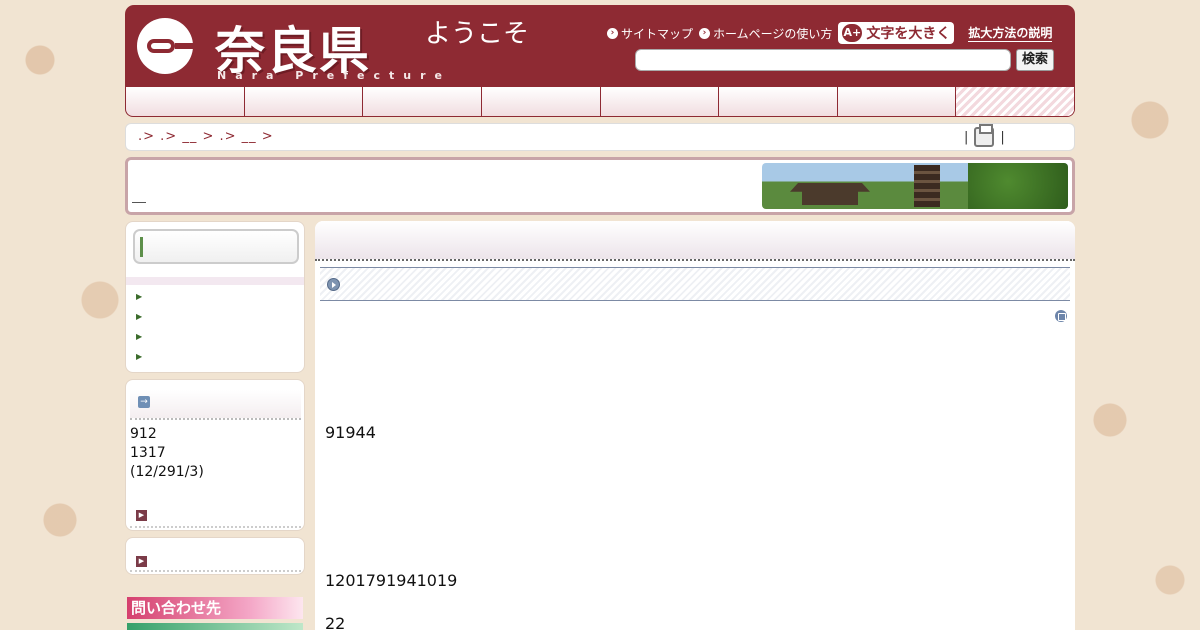 The height and width of the screenshot is (630, 1200). I want to click on info-box-header: →, so click(215, 405).